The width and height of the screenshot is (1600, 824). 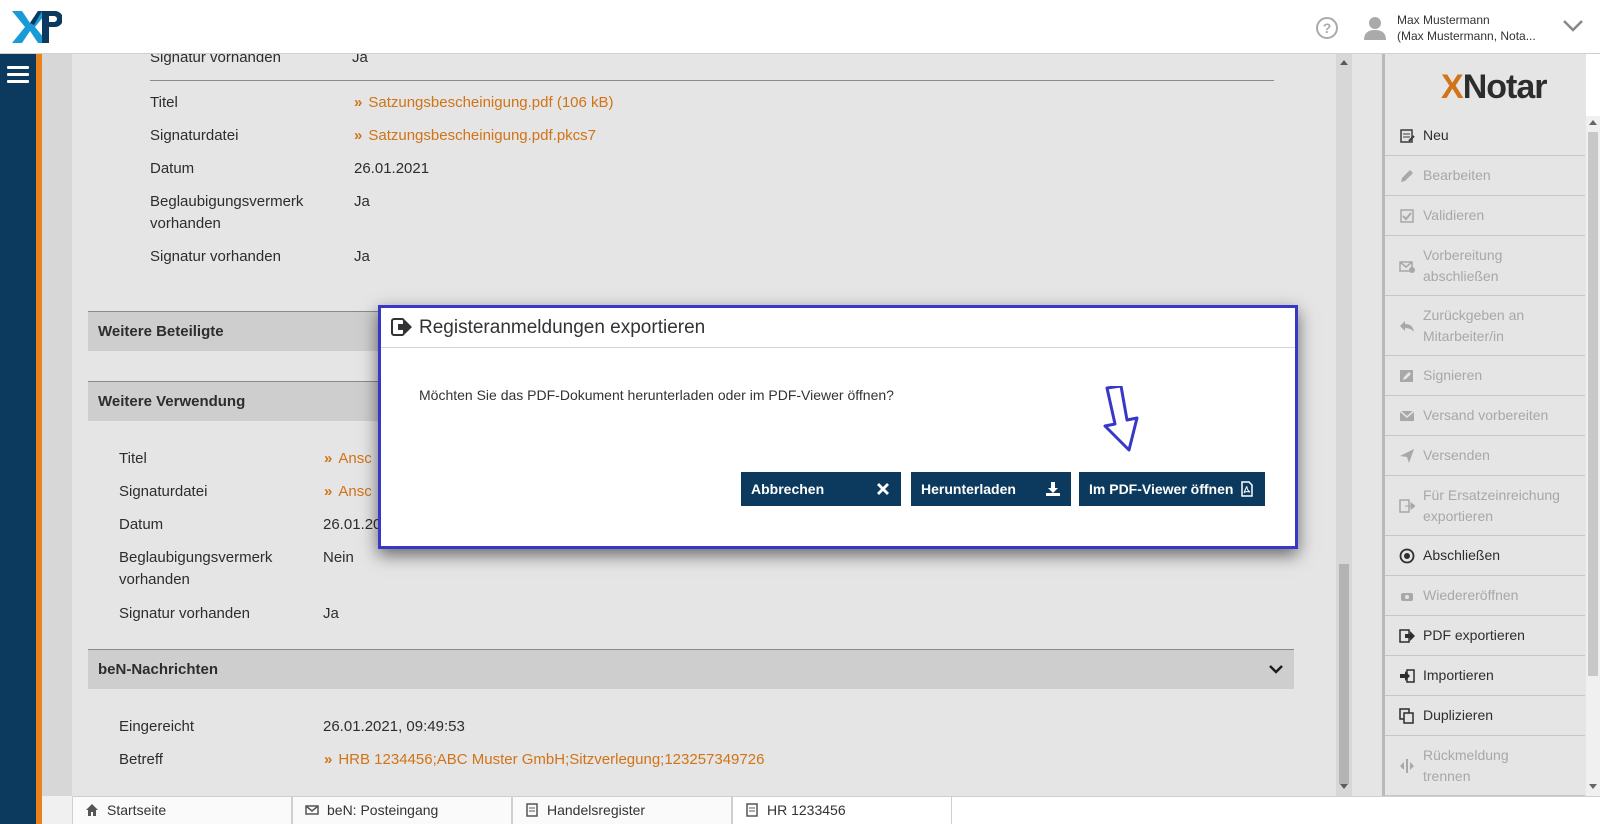 I want to click on dialog-title: Registeranmeldungen exportieren, so click(x=562, y=327).